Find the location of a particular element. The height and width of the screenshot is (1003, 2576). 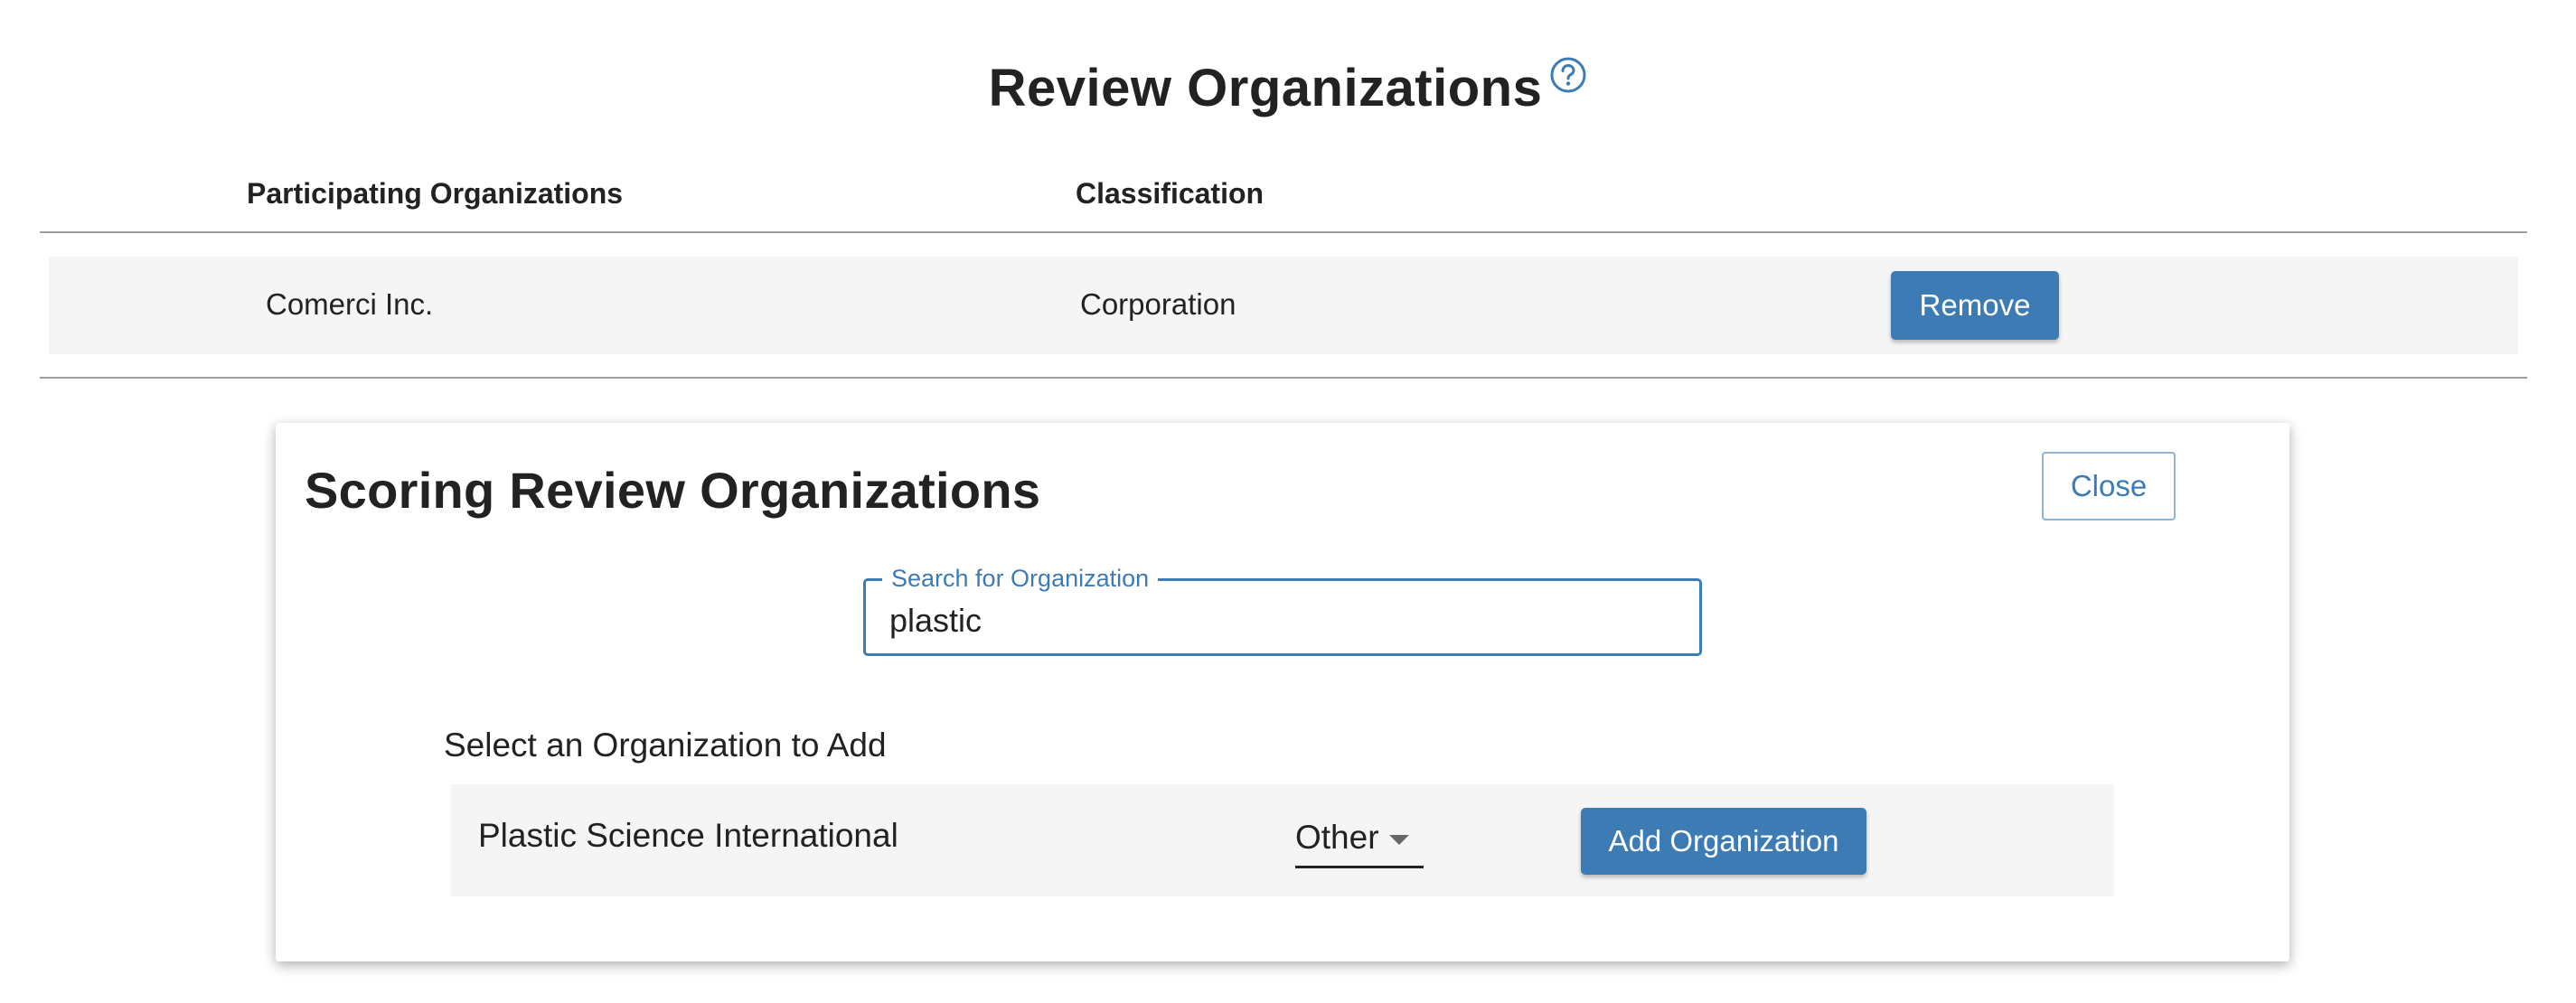

organization-name: Comerci Inc. is located at coordinates (350, 304).